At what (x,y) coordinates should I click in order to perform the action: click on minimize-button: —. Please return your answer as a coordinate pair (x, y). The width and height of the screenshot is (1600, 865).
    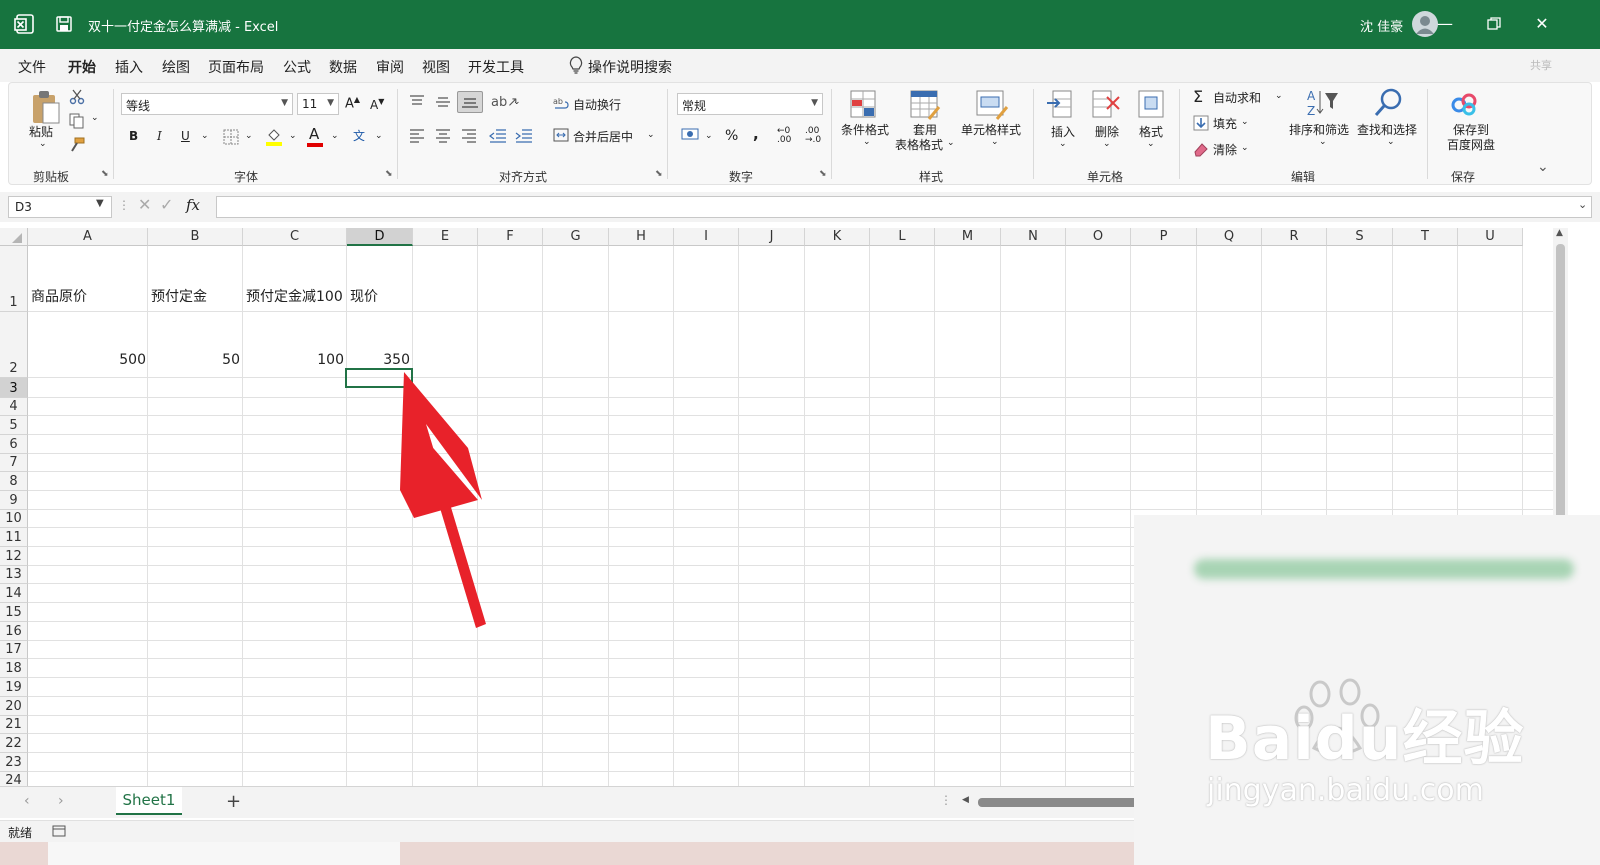
    Looking at the image, I should click on (1445, 24).